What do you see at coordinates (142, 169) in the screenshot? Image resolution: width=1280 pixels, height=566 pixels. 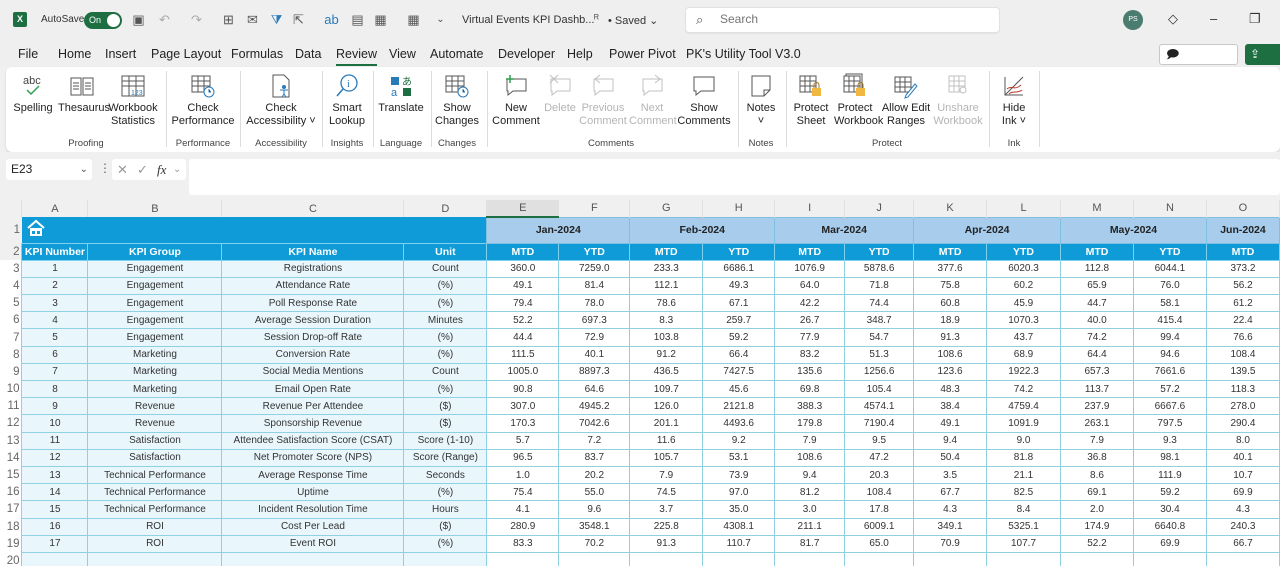 I see `enter-formula-icon: ✓` at bounding box center [142, 169].